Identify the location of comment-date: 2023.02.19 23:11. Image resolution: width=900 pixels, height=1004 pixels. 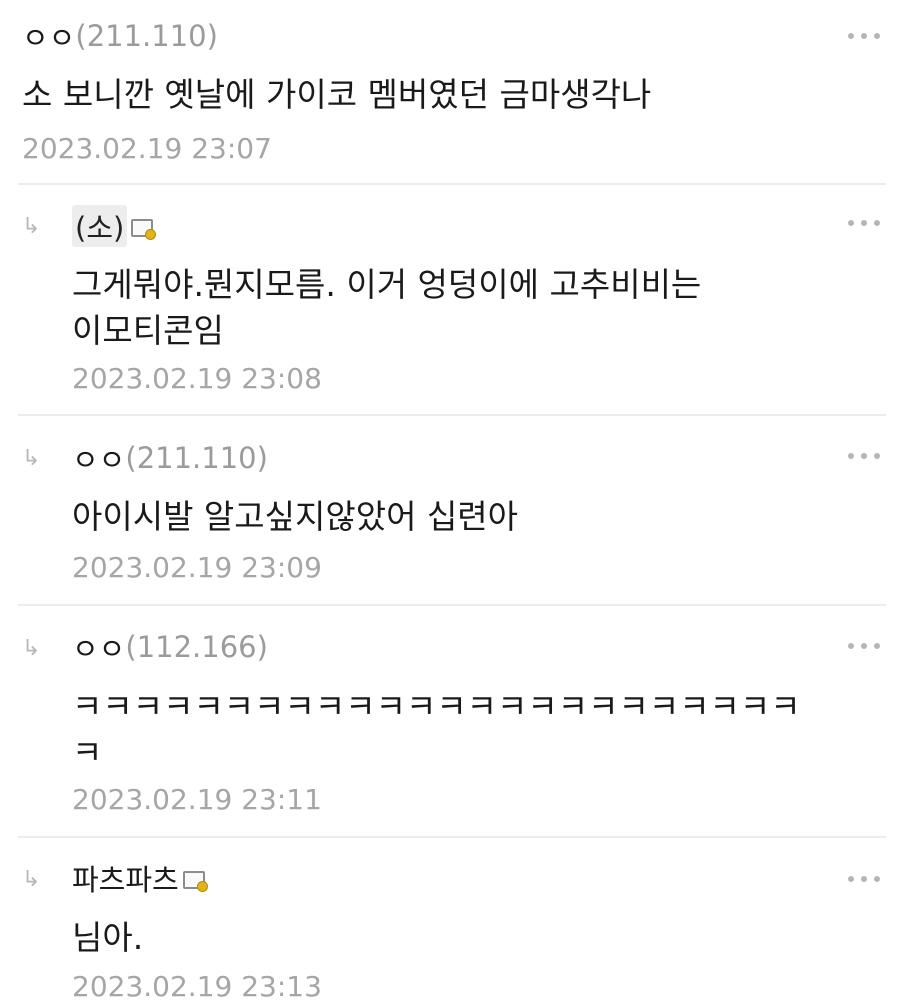
(197, 799).